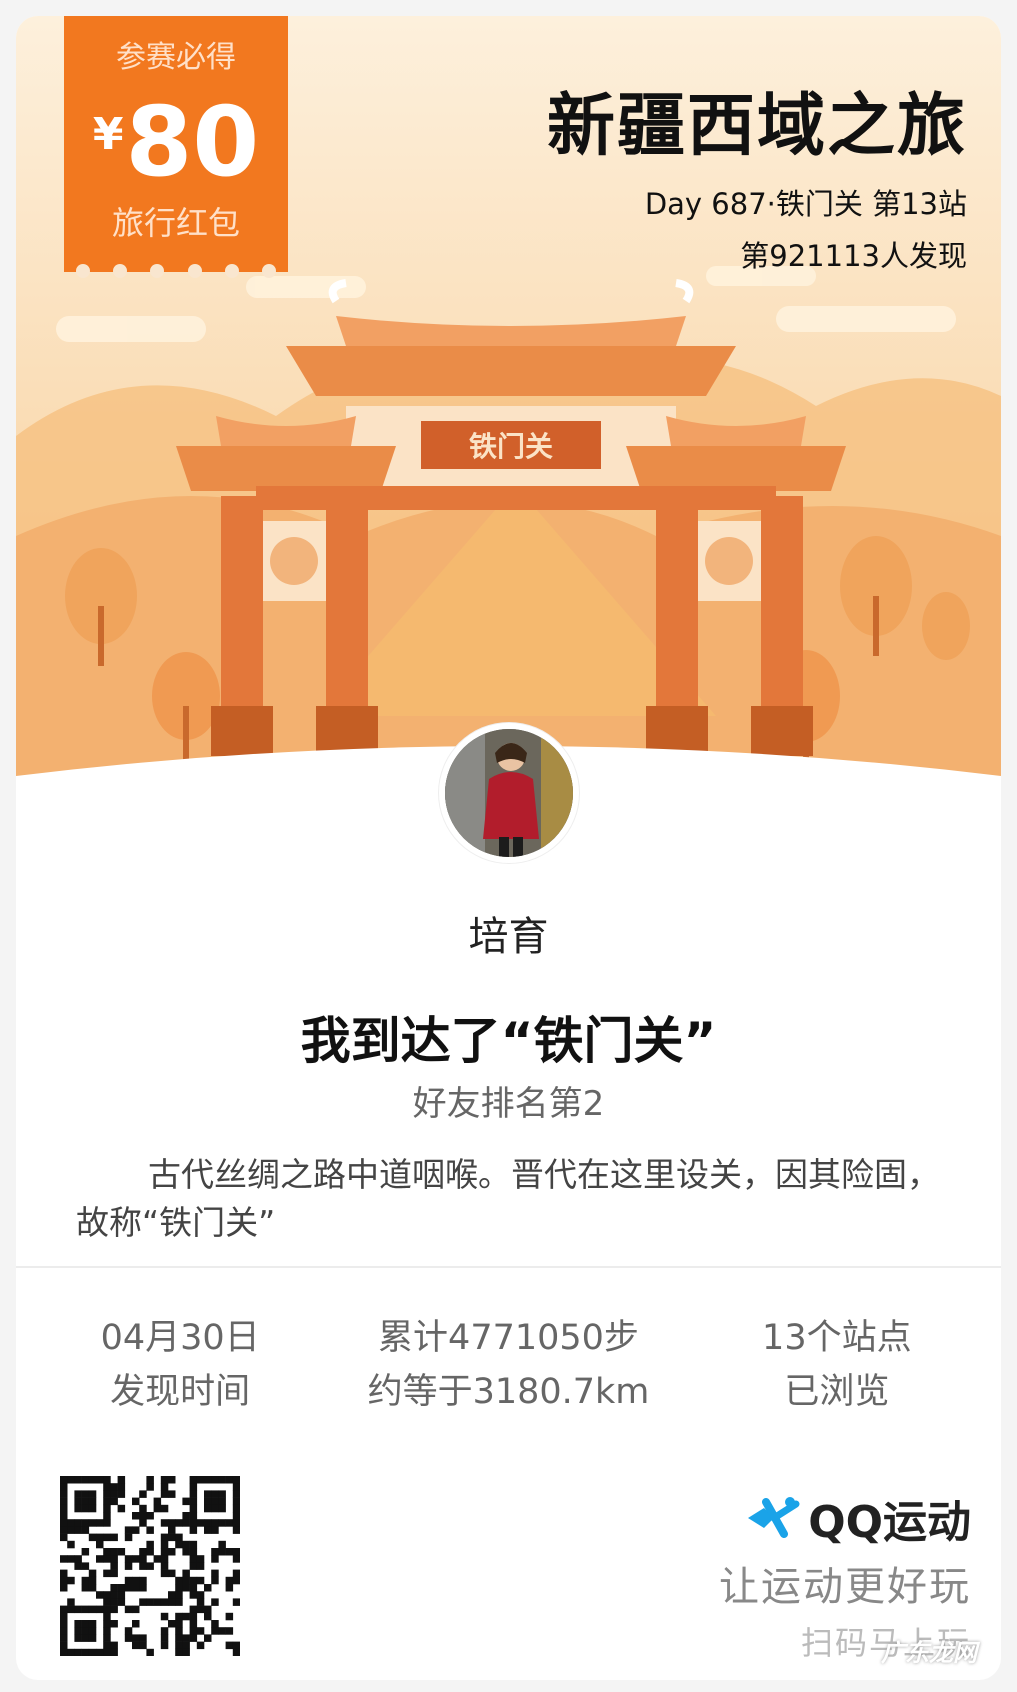 The image size is (1017, 1692). I want to click on avatar-photo, so click(509, 793).